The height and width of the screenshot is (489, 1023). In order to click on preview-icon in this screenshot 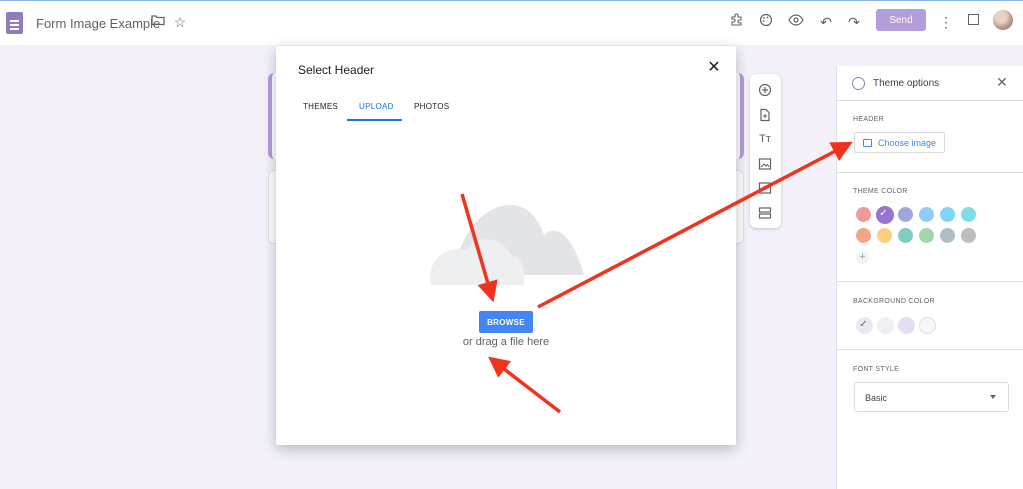, I will do `click(796, 22)`.